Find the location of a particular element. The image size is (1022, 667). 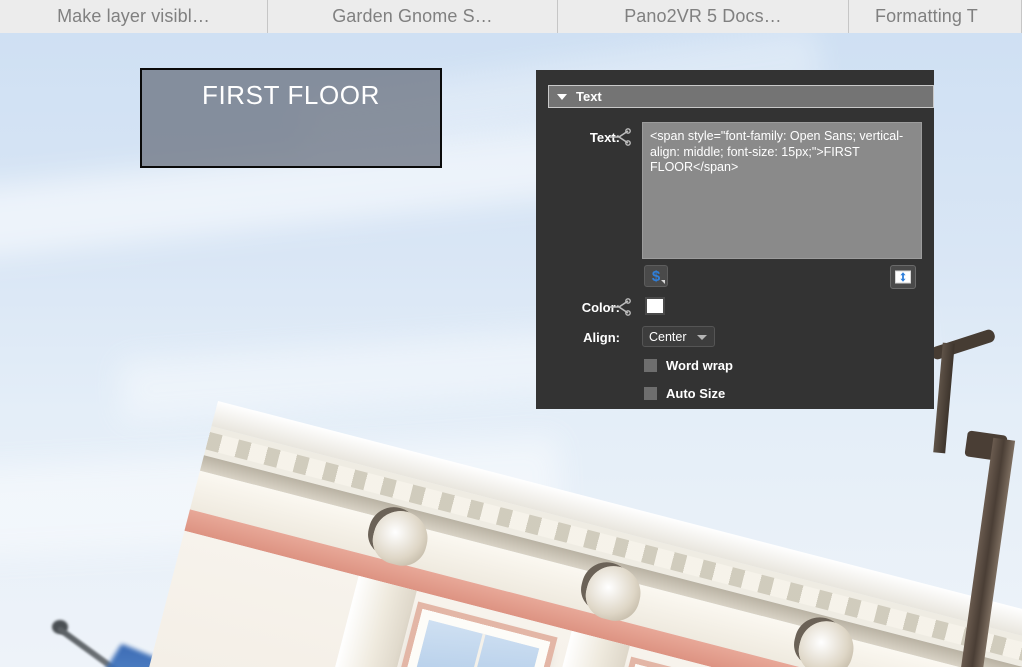

text-source-input is located at coordinates (782, 190).